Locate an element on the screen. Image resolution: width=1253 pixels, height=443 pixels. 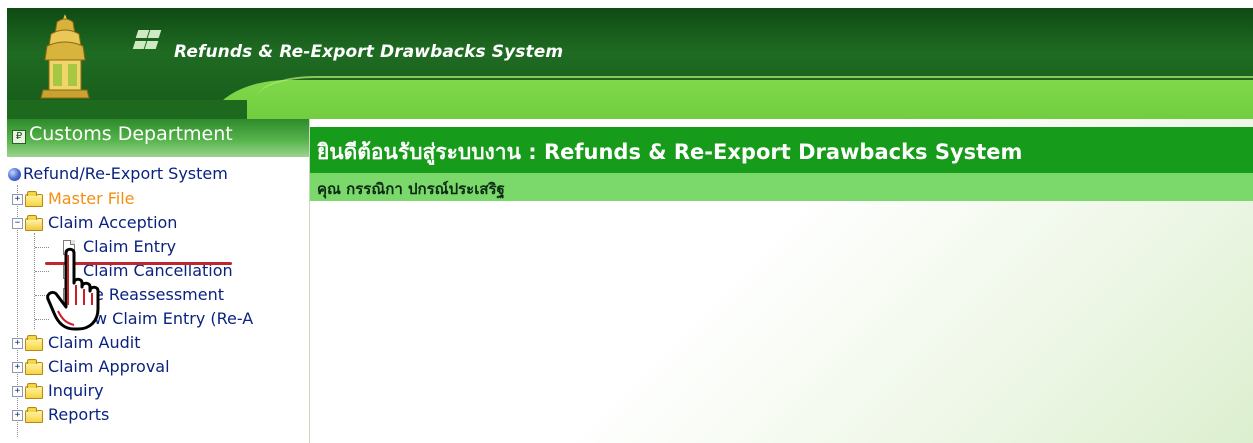
tree-item-claim-approval: + Claim Approval is located at coordinates (157, 367).